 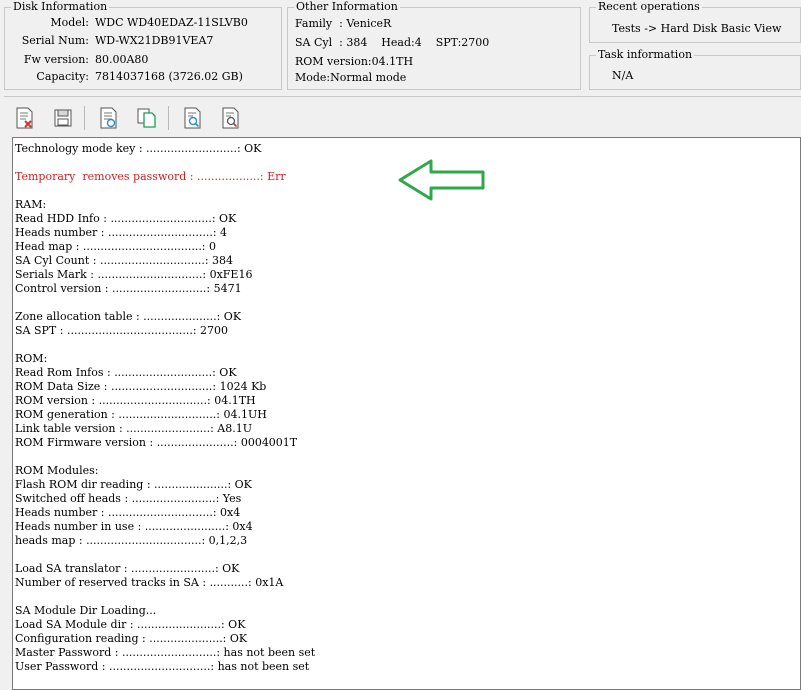 I want to click on log-line: ROM:, so click(x=31, y=358).